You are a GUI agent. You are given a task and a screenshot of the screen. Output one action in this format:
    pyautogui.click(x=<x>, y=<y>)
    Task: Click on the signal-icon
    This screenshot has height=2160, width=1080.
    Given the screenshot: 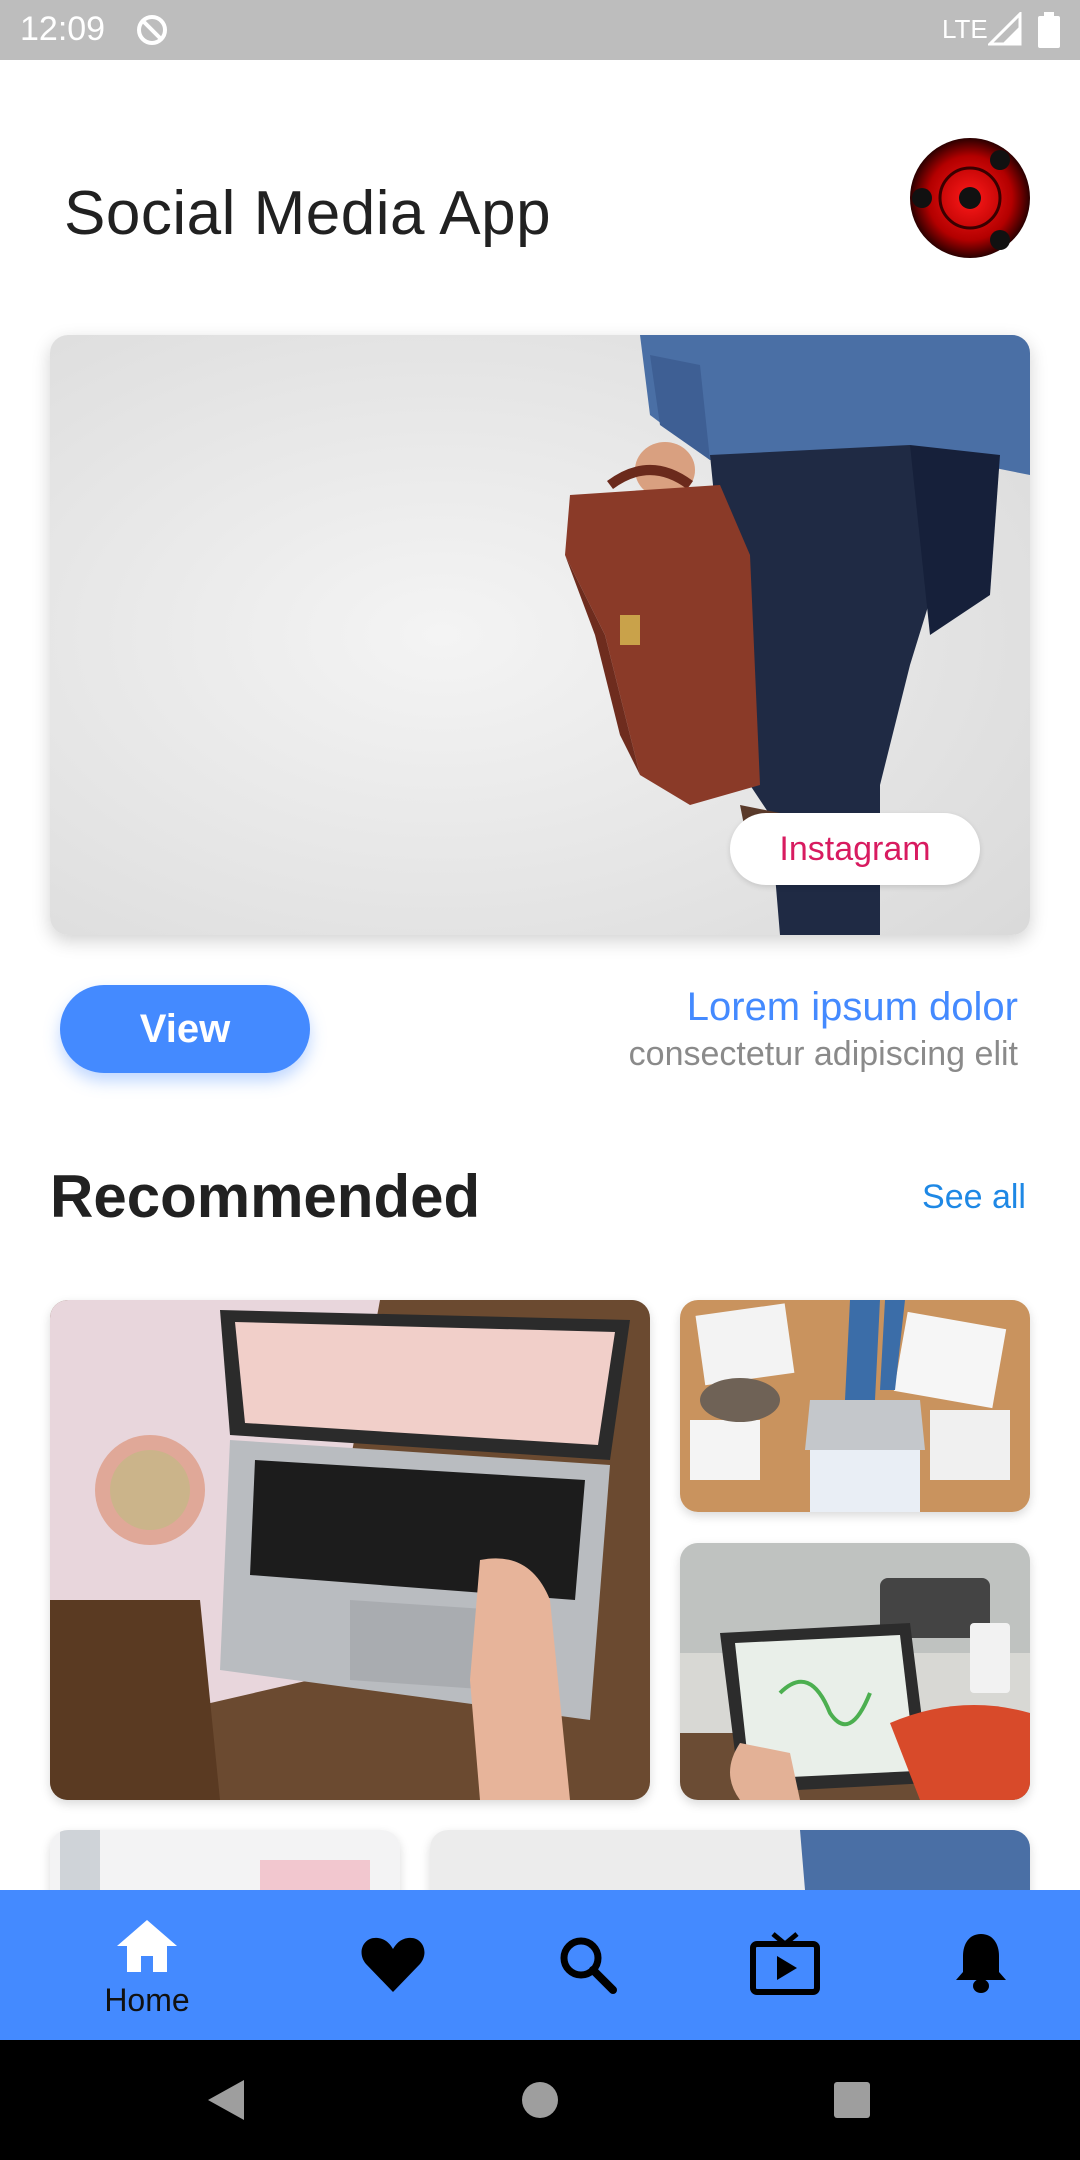 What is the action you would take?
    pyautogui.click(x=1005, y=29)
    